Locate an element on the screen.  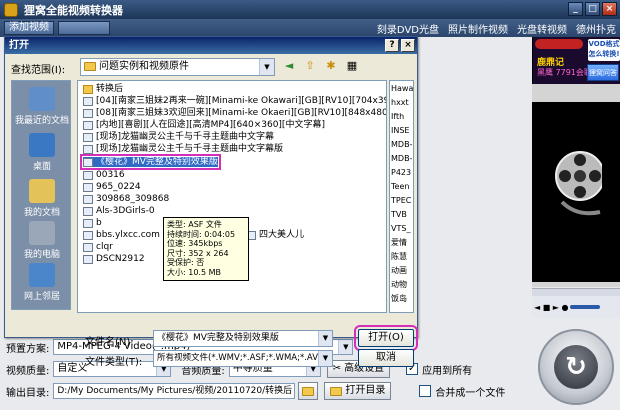
filename-label: 文件名(N): is located at coordinates (109, 342).